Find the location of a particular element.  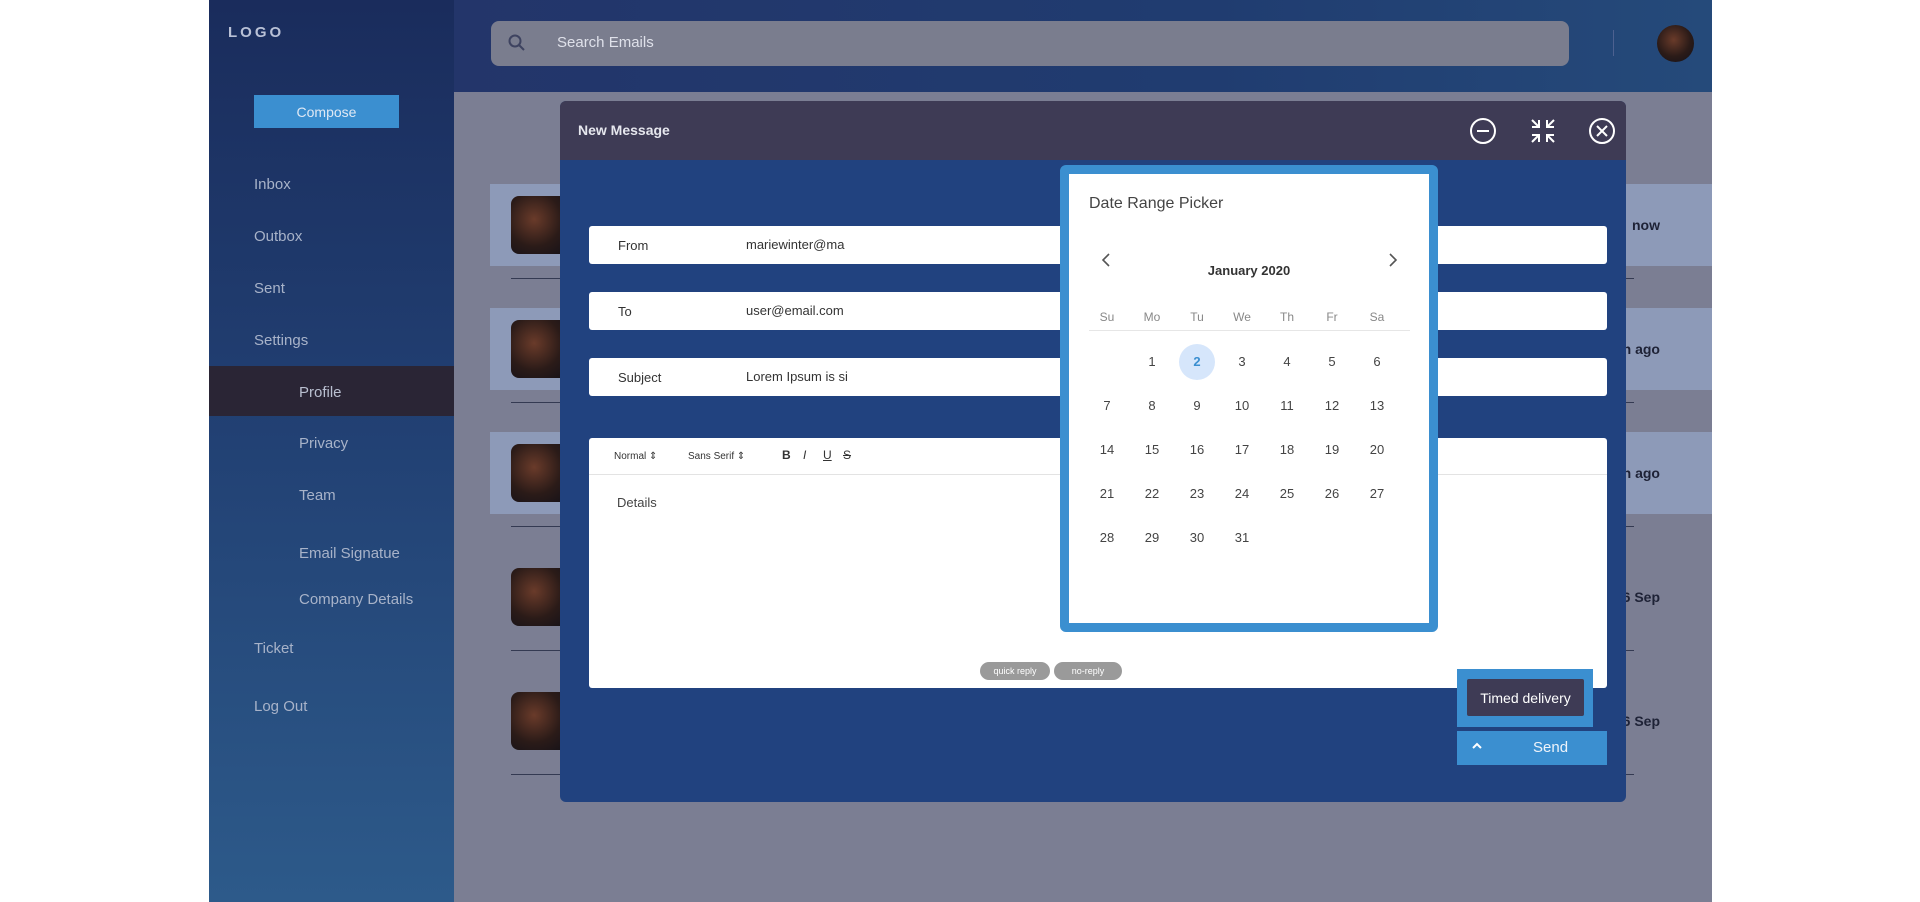

calendar-day: 7 is located at coordinates (1107, 406).